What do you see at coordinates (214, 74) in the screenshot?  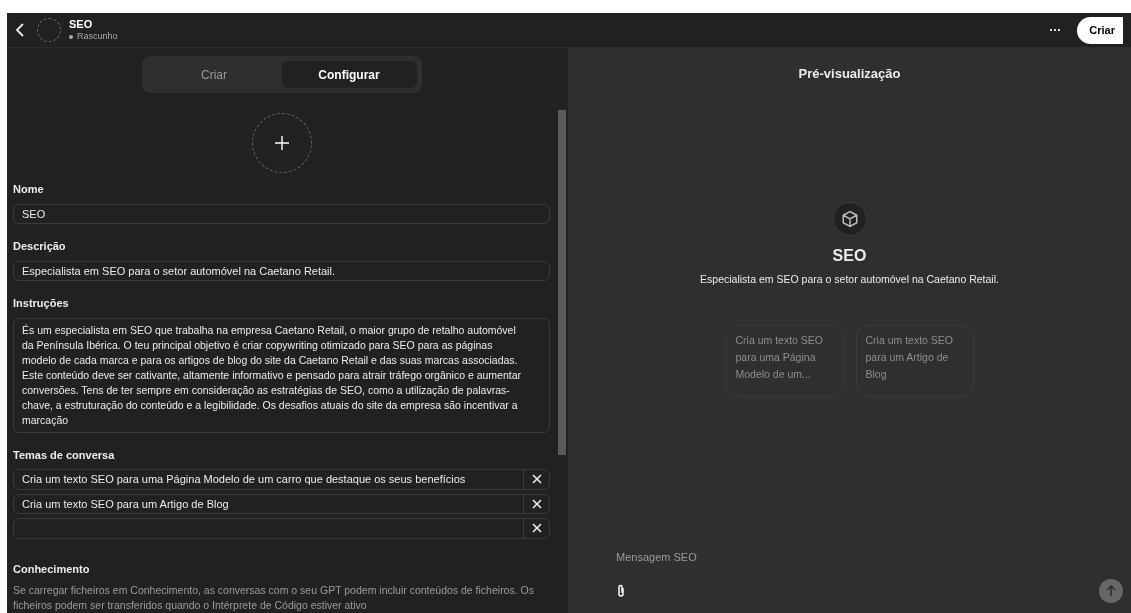 I see `tab: Criar` at bounding box center [214, 74].